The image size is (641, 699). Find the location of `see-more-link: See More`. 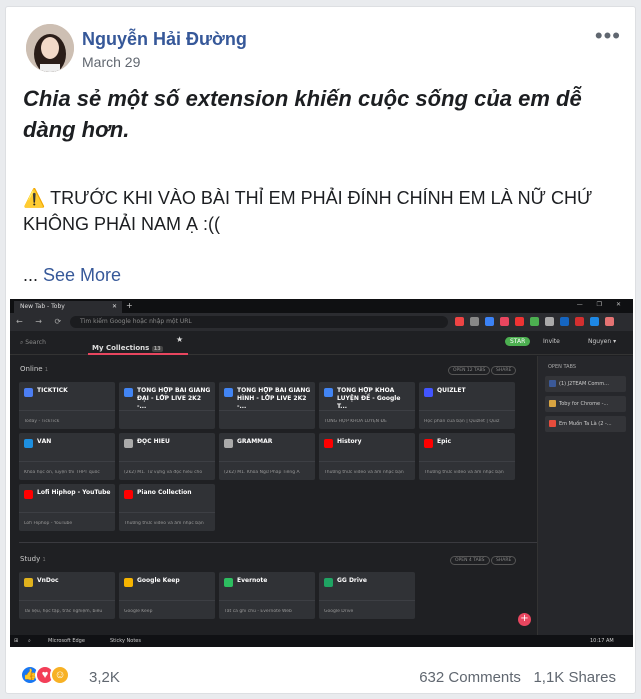

see-more-link: See More is located at coordinates (82, 275).